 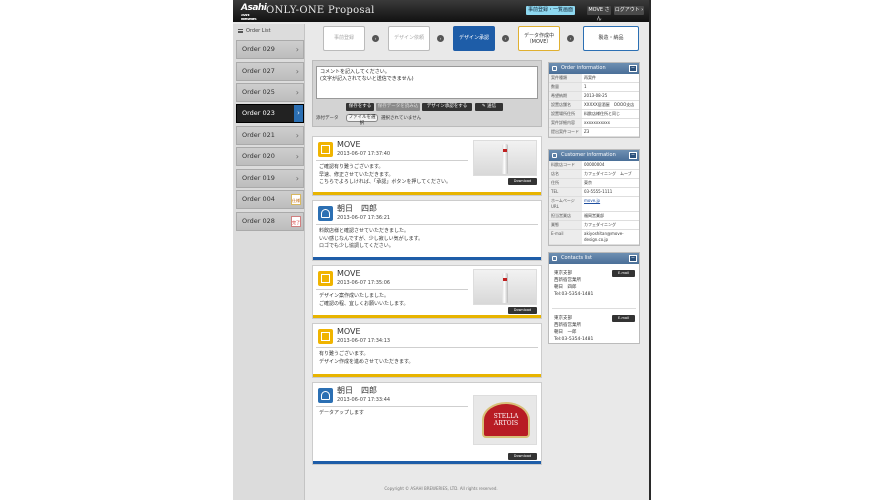 I want to click on order-information-header: Order information −, so click(x=594, y=68).